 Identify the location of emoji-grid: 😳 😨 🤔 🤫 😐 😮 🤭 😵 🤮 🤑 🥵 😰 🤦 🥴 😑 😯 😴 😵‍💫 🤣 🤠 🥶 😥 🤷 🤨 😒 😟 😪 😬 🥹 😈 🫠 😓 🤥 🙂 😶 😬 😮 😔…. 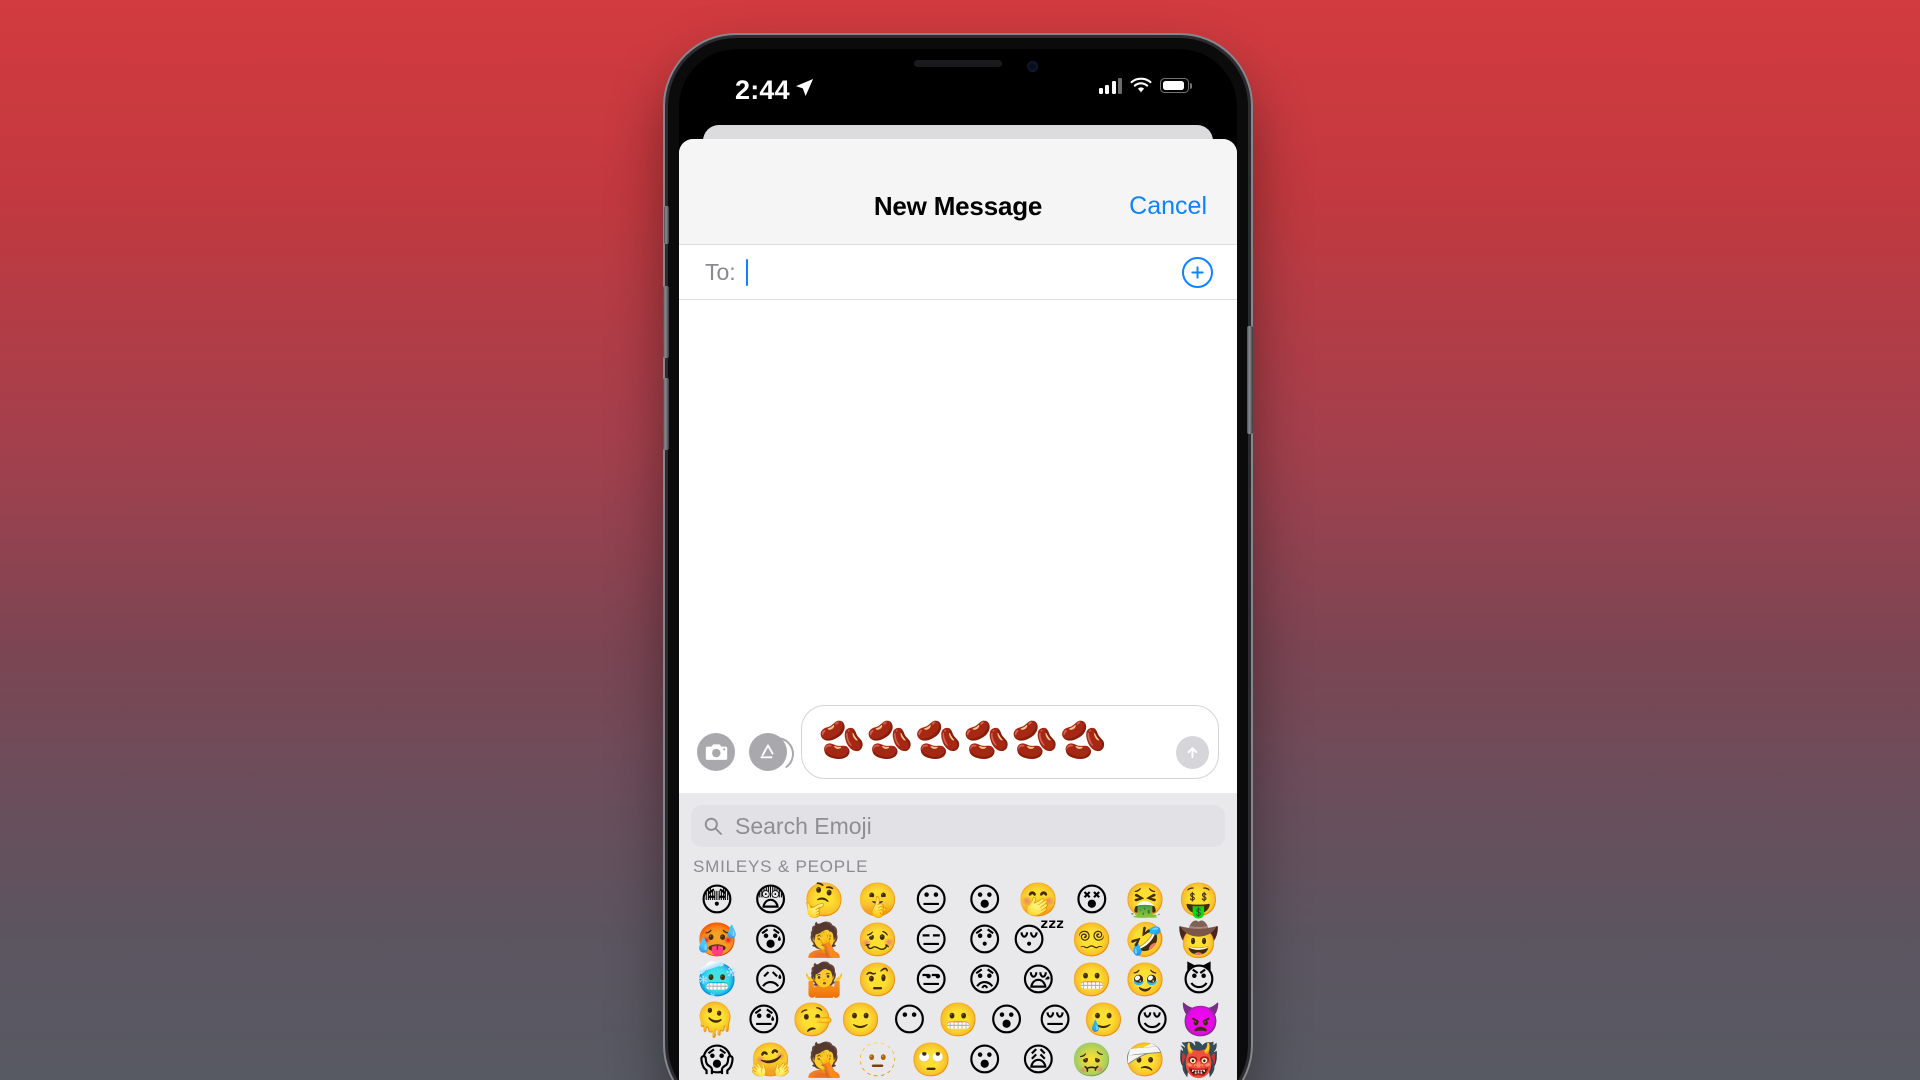
(958, 979).